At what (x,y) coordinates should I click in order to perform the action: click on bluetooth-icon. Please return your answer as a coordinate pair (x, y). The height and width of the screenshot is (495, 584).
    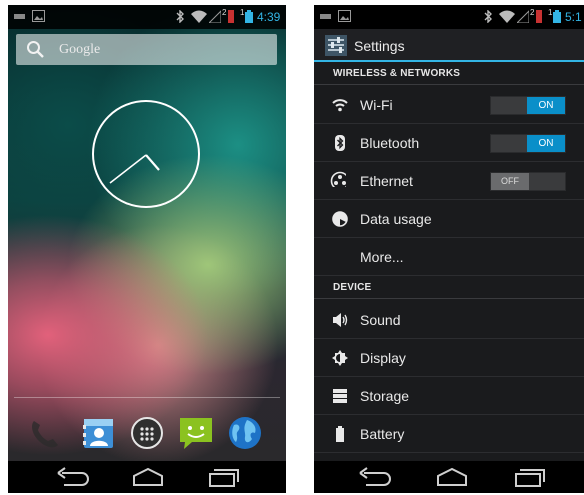
    Looking at the image, I should click on (340, 143).